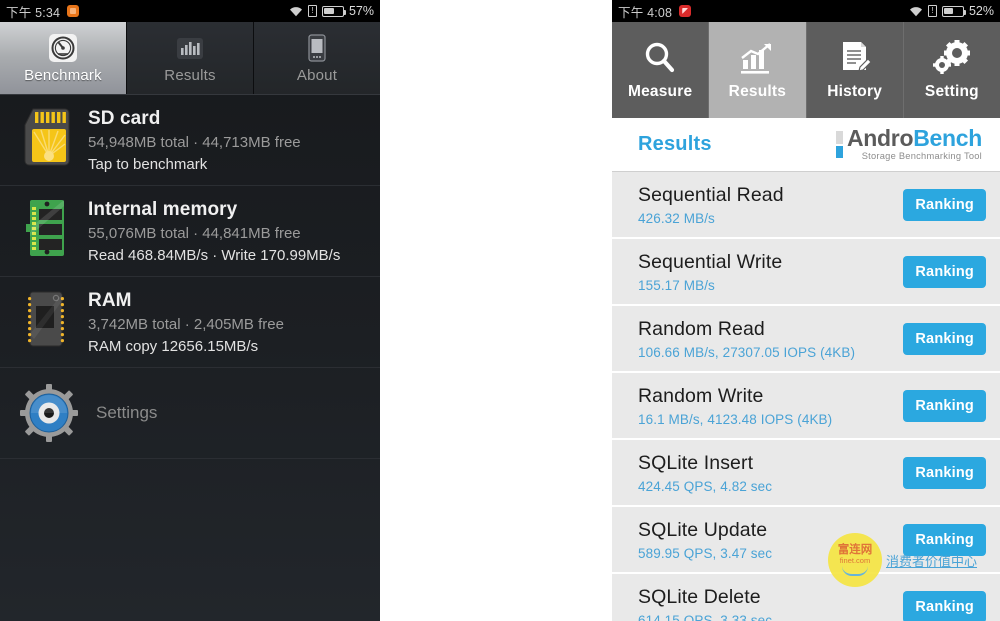 This screenshot has height=621, width=1000. I want to click on tab-benchmark: Benchmark, so click(63, 58).